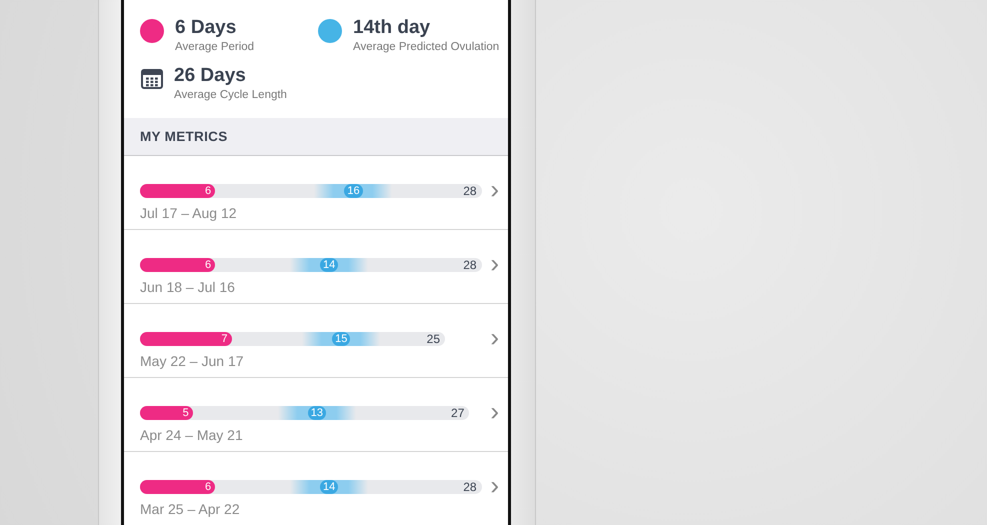 The width and height of the screenshot is (987, 525). I want to click on stat-label: Average Cycle Length, so click(230, 95).